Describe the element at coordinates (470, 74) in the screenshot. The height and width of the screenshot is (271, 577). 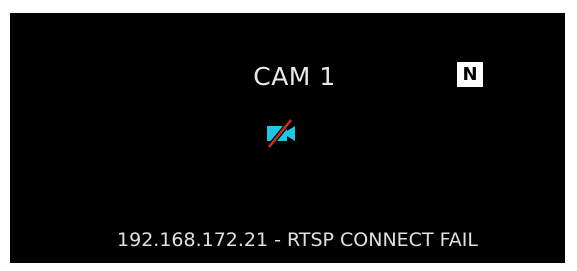
I see `channel-badge: N` at that location.